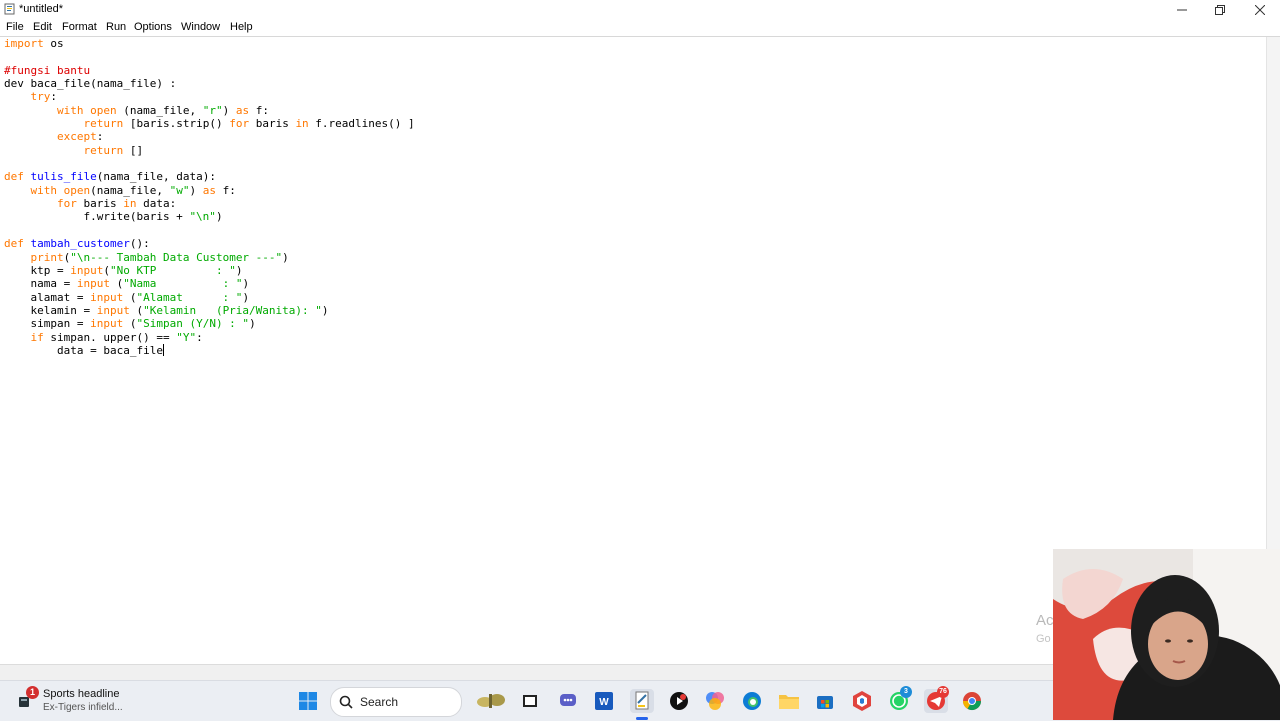  What do you see at coordinates (200, 27) in the screenshot?
I see `menu-window: Window` at bounding box center [200, 27].